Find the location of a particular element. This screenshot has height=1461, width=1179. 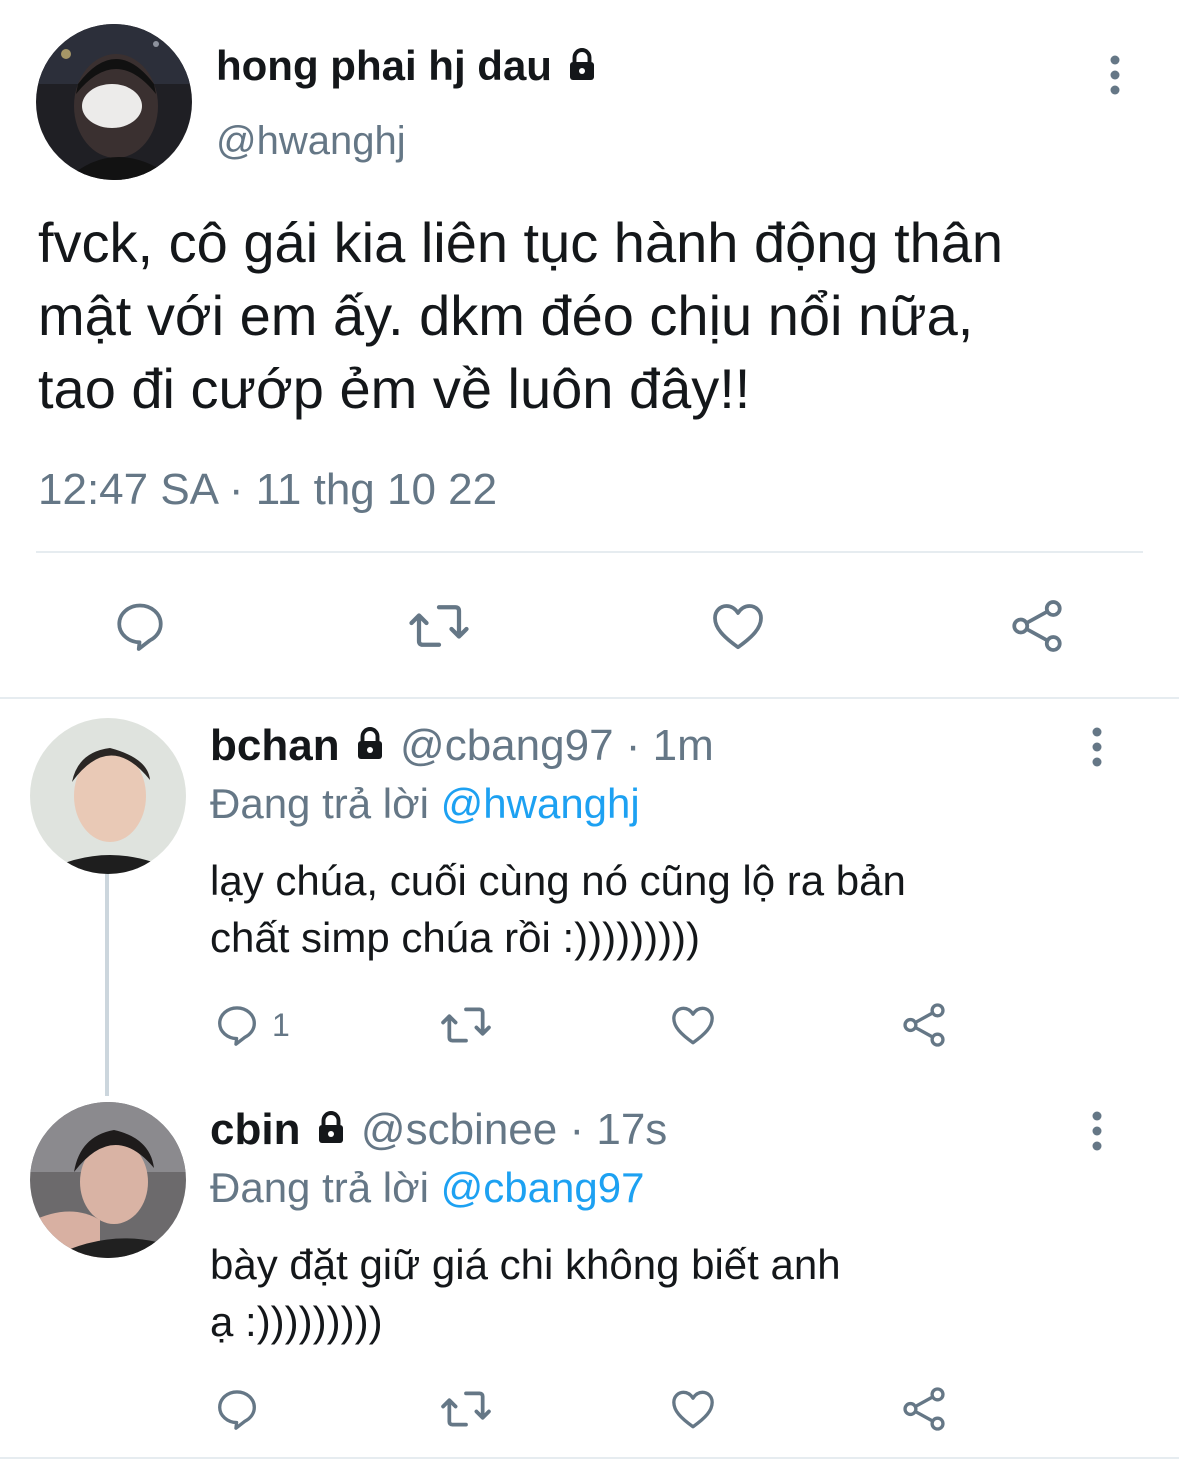

replying-to-link: @cbang97 is located at coordinates (543, 1187).